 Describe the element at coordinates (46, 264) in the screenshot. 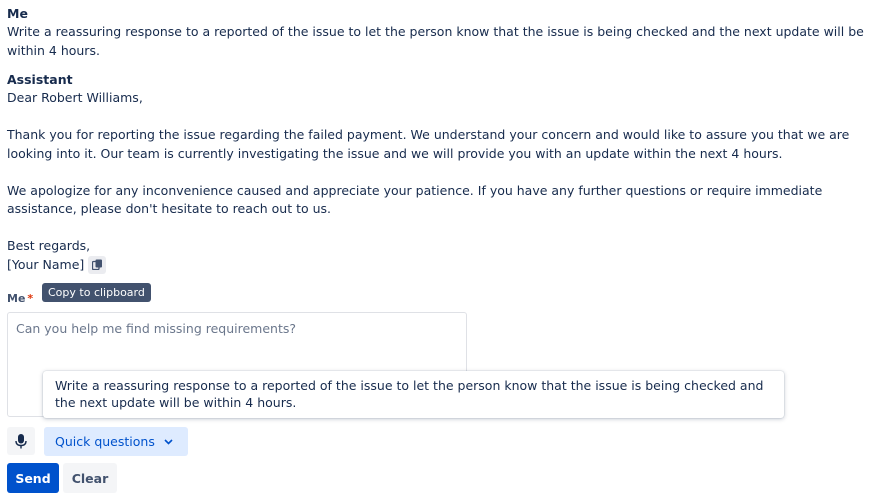

I see `assistant-signature: [Your Name]` at that location.